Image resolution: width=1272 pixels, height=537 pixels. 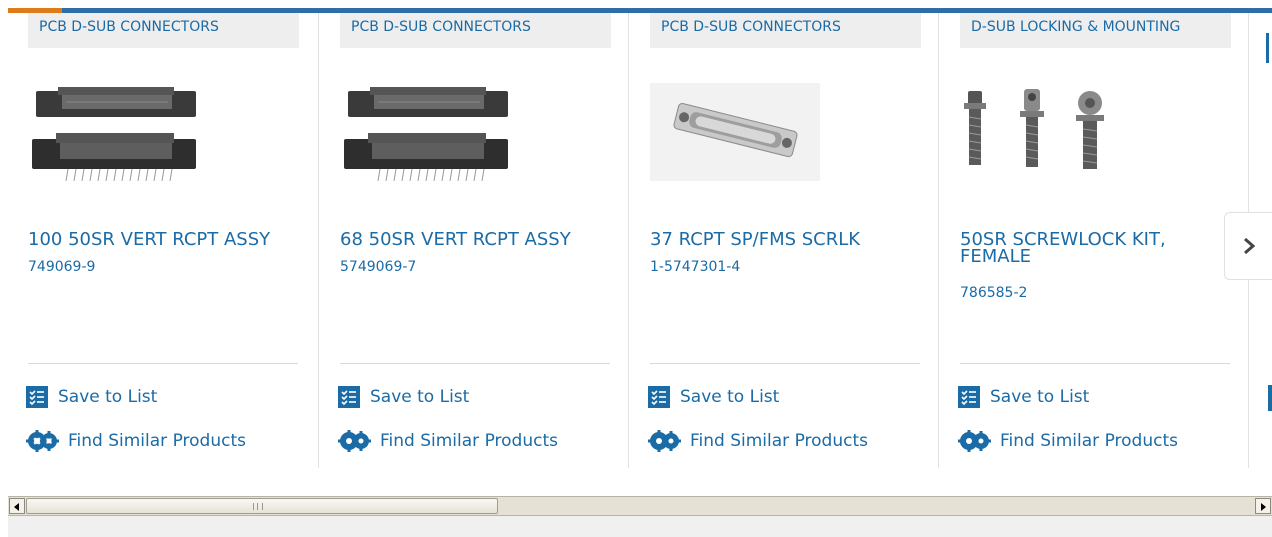 What do you see at coordinates (993, 293) in the screenshot?
I see `part-number-link: 786585-2` at bounding box center [993, 293].